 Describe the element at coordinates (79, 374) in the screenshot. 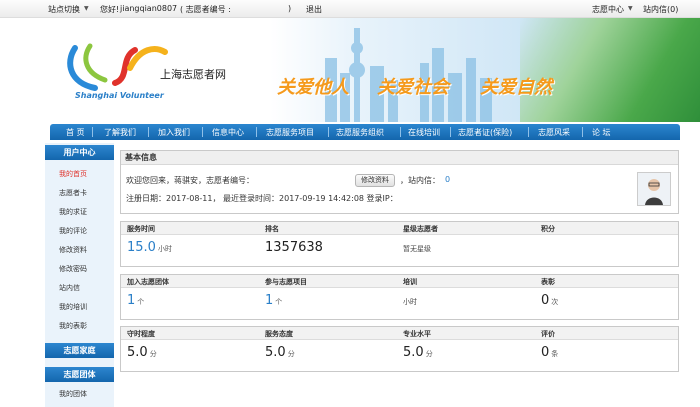

I see `sidebar-heading-group: 志愿团体` at that location.